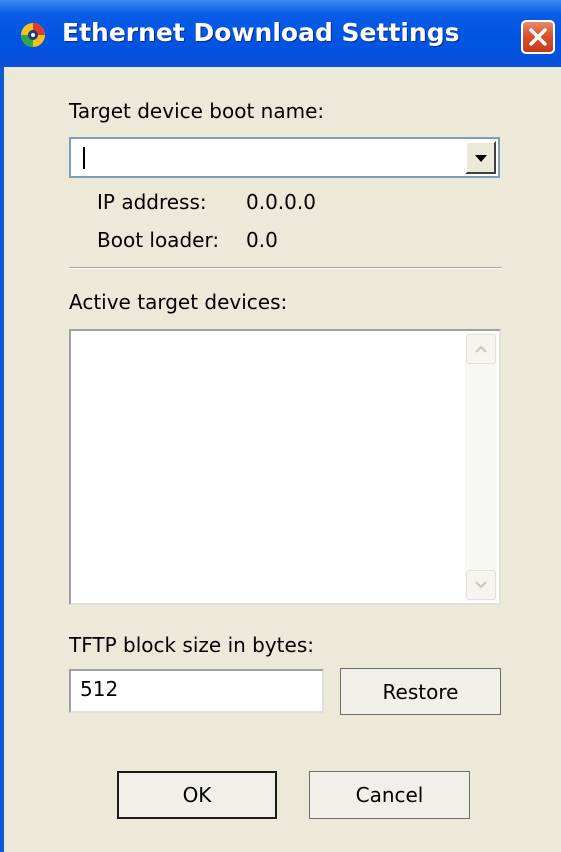 This screenshot has width=561, height=852. Describe the element at coordinates (158, 240) in the screenshot. I see `boot-loader-label: Boot loader:` at that location.